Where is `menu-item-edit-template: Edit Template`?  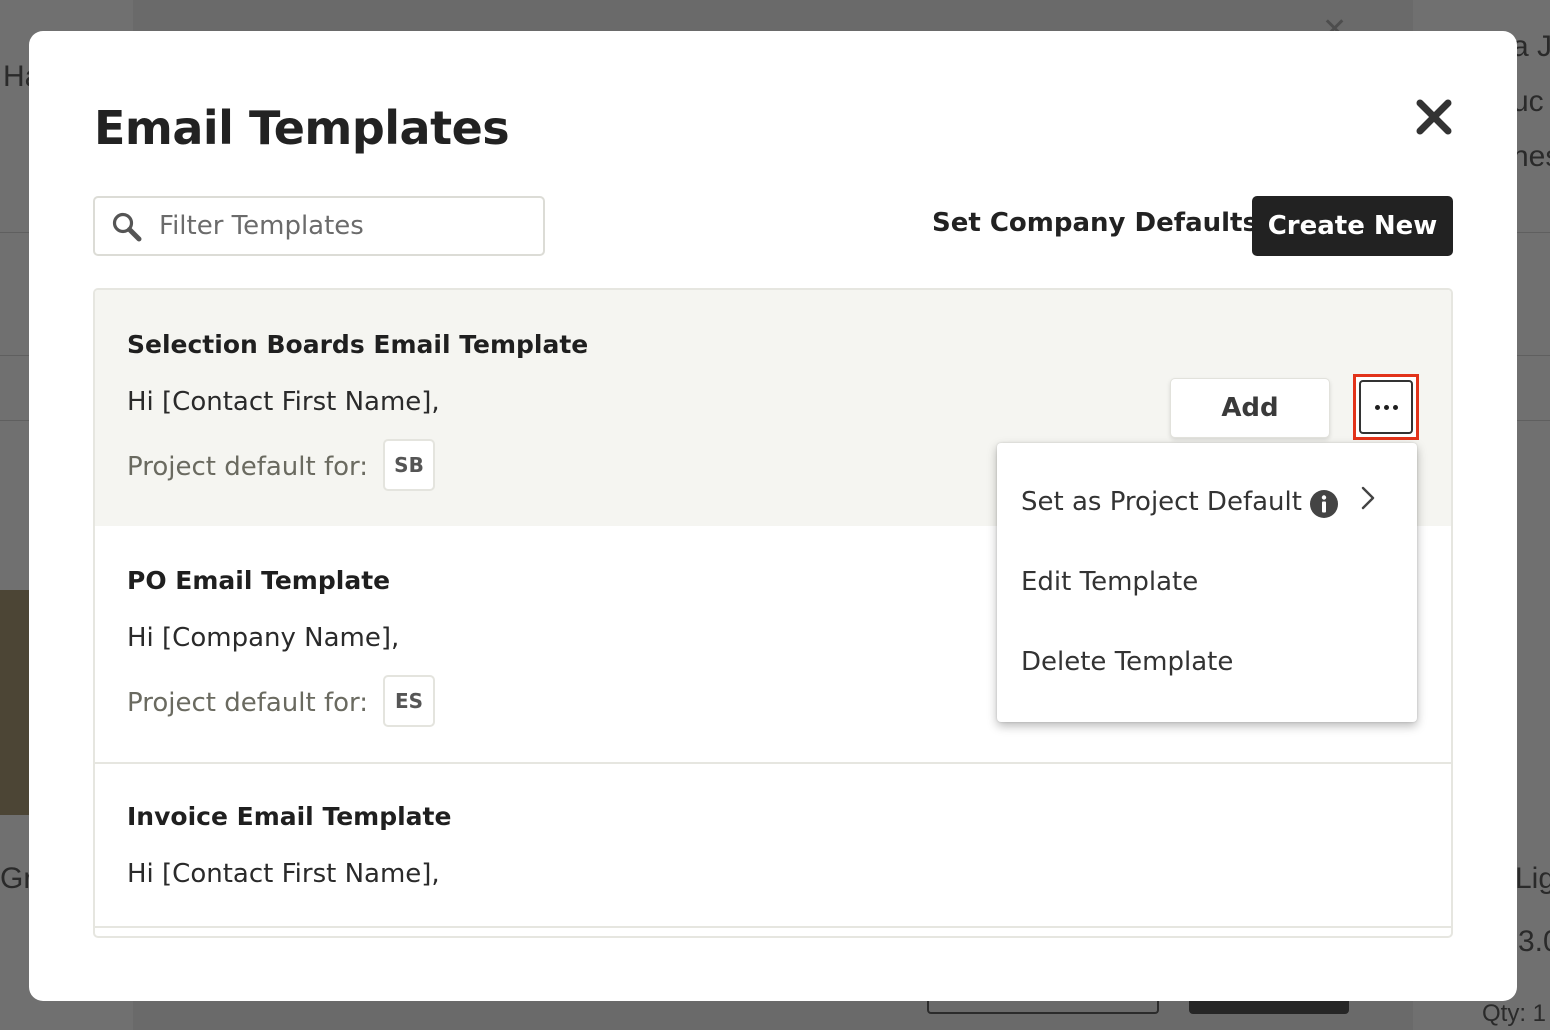
menu-item-edit-template: Edit Template is located at coordinates (1207, 584).